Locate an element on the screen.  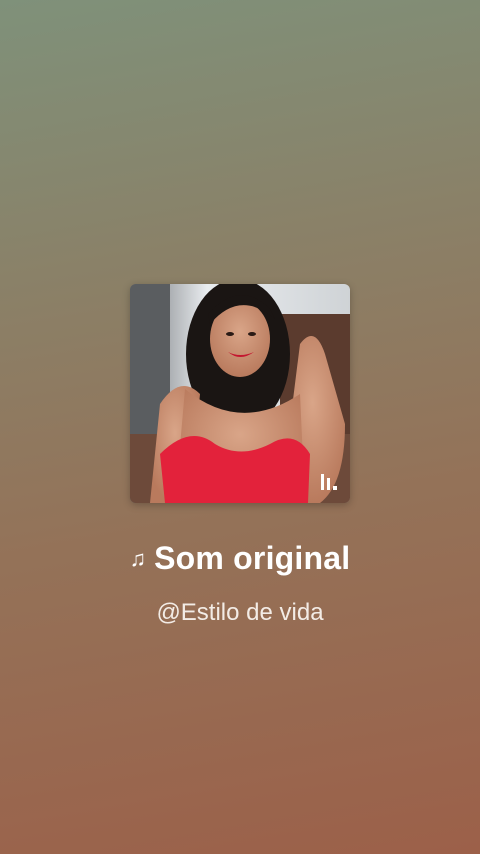
audio-title: Som original is located at coordinates (252, 558).